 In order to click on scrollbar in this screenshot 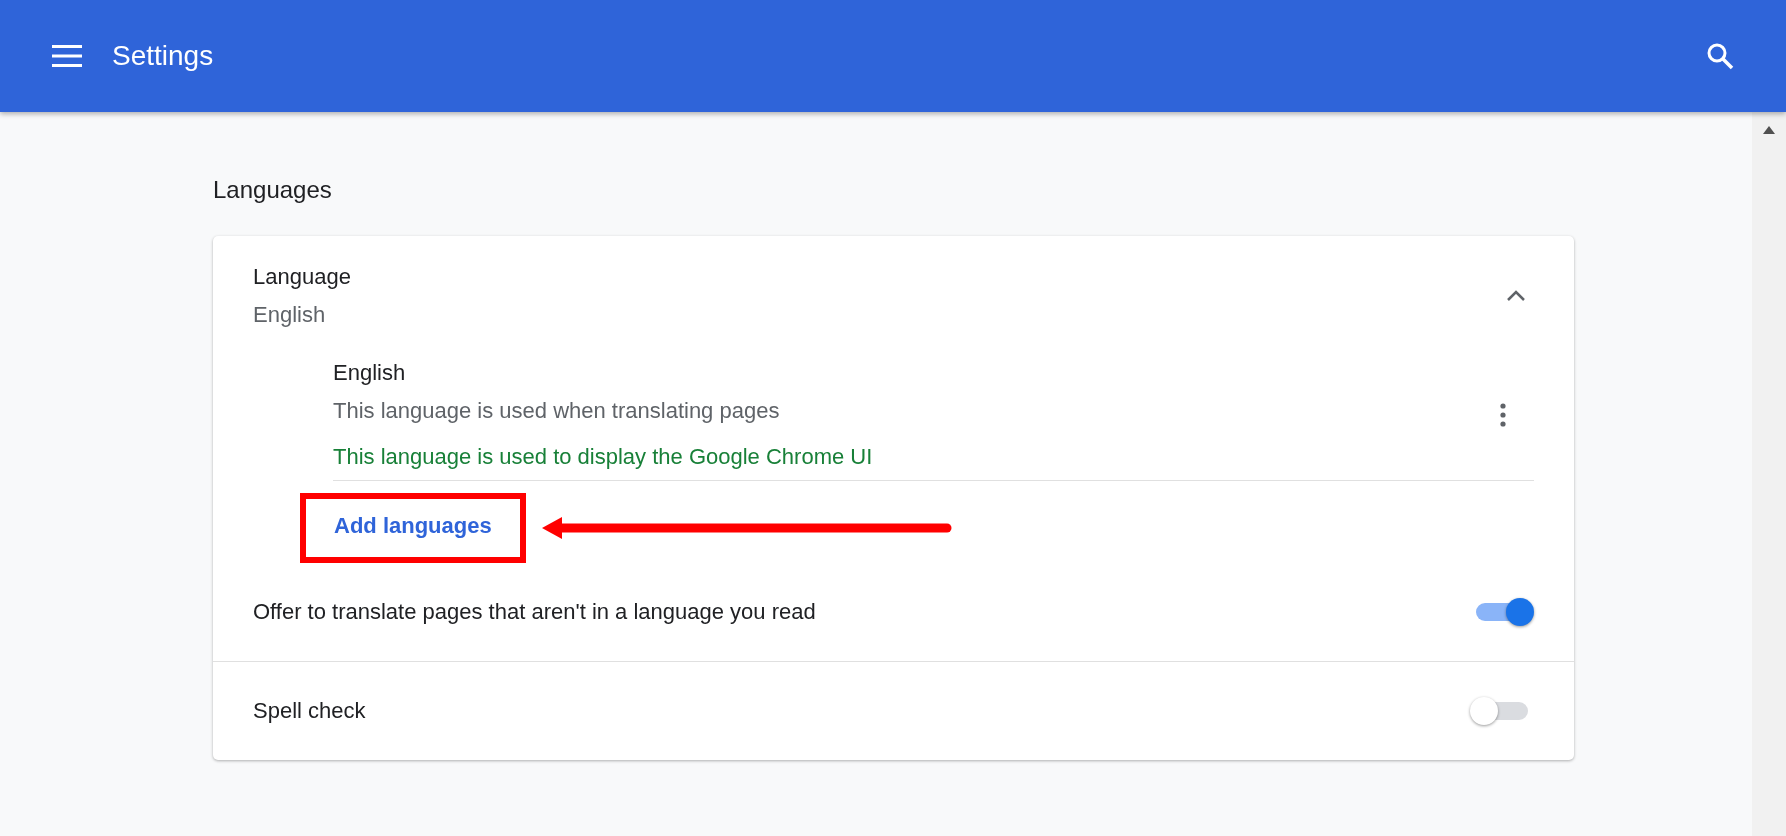, I will do `click(1769, 474)`.